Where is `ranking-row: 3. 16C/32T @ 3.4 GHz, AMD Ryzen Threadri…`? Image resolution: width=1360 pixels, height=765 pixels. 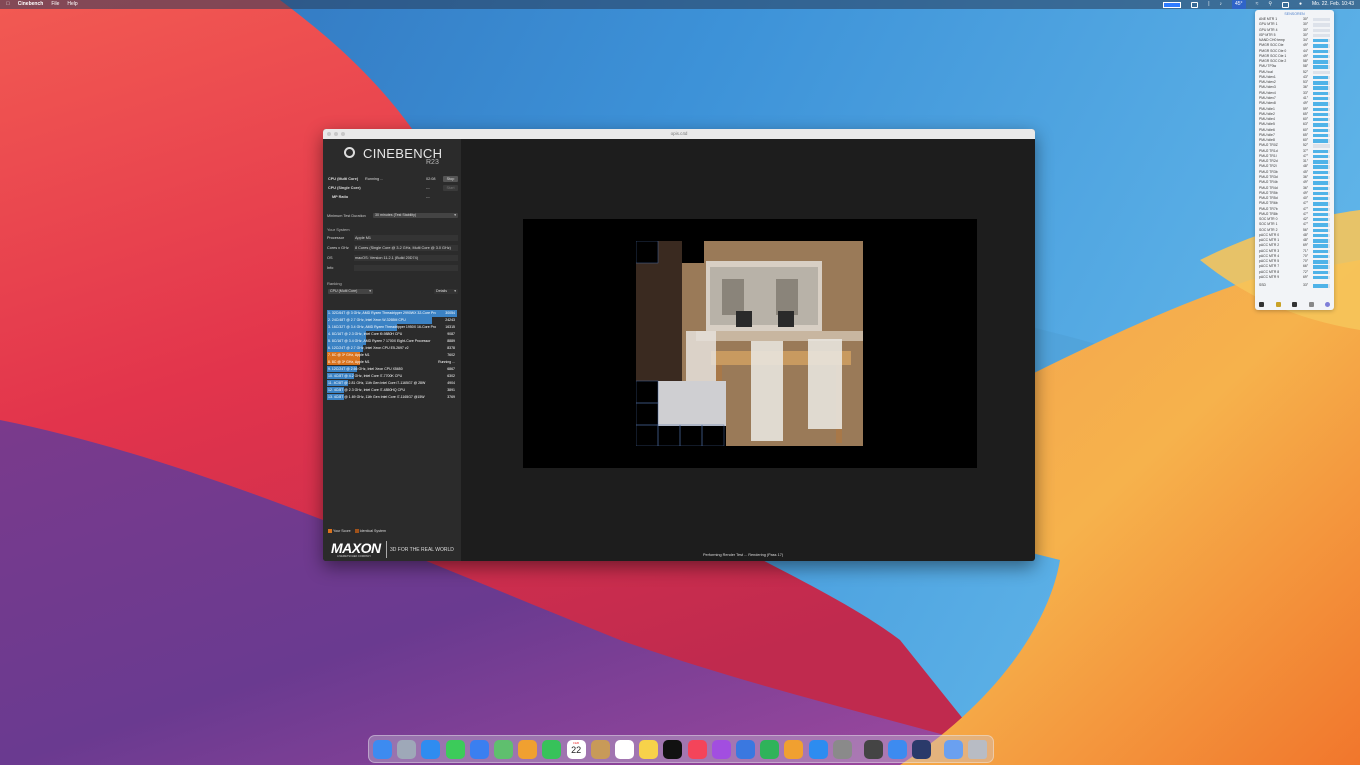 ranking-row: 3. 16C/32T @ 3.4 GHz, AMD Ryzen Threadri… is located at coordinates (392, 327).